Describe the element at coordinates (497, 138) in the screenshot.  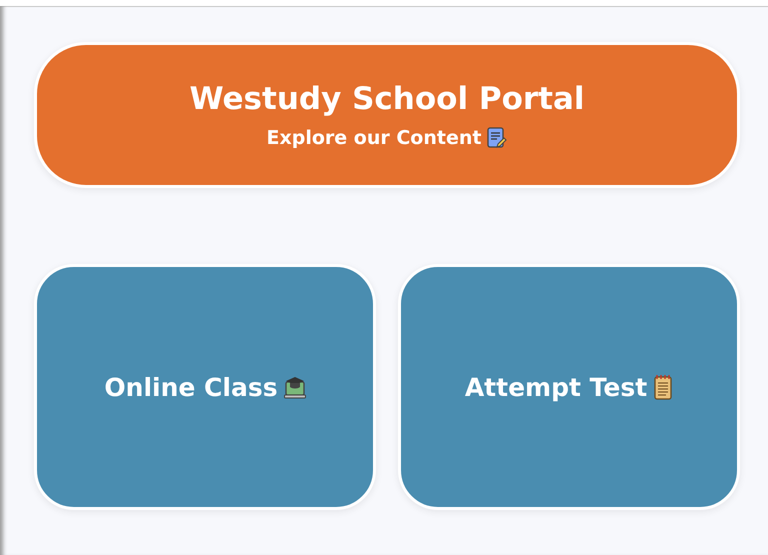
I see `notepad-pencil-icon` at that location.